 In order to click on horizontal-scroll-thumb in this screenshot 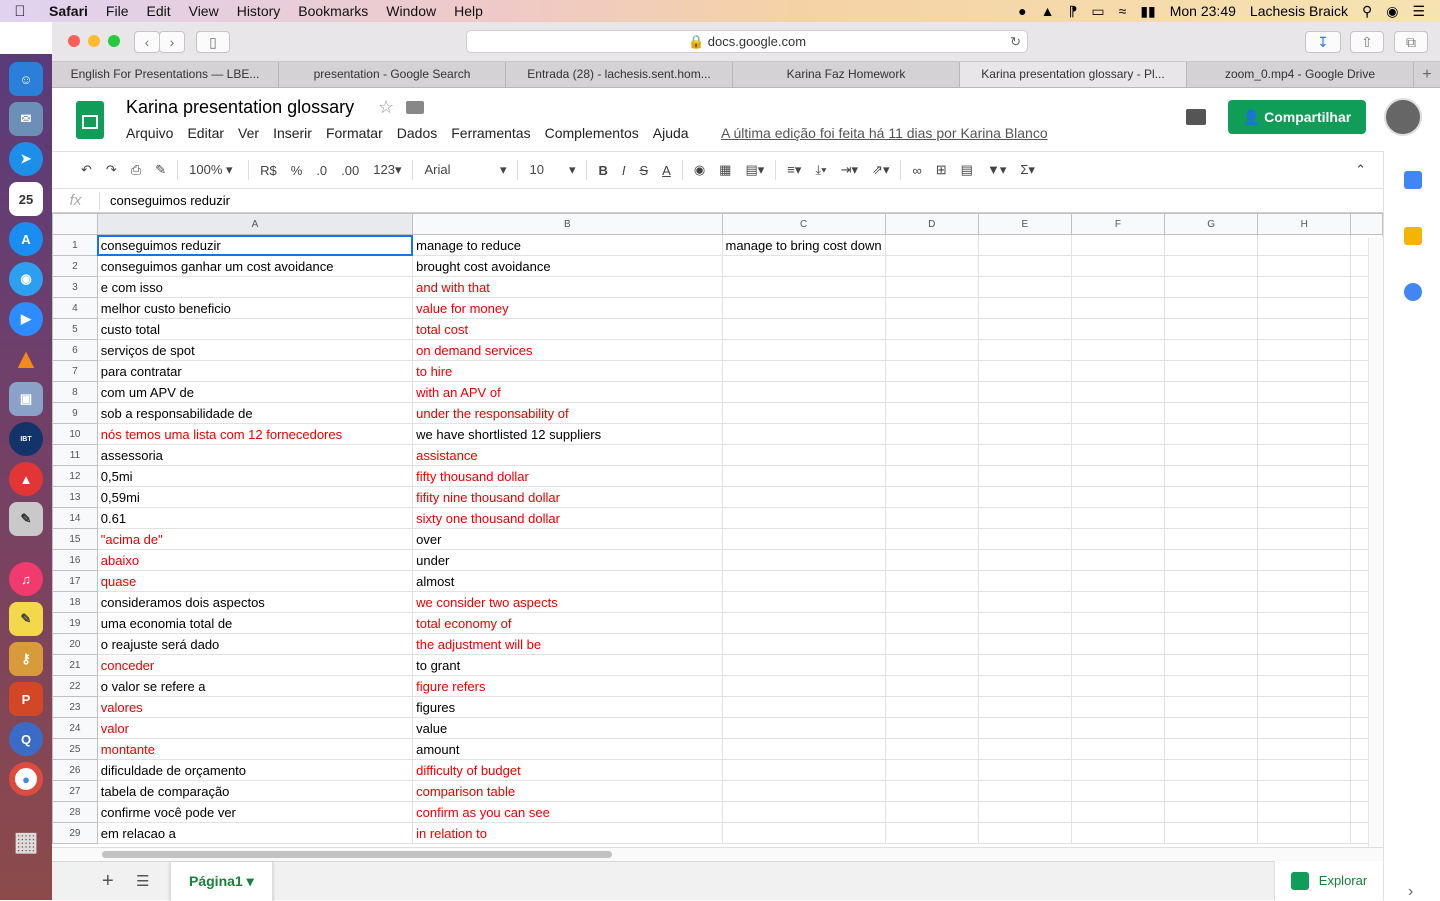, I will do `click(357, 854)`.